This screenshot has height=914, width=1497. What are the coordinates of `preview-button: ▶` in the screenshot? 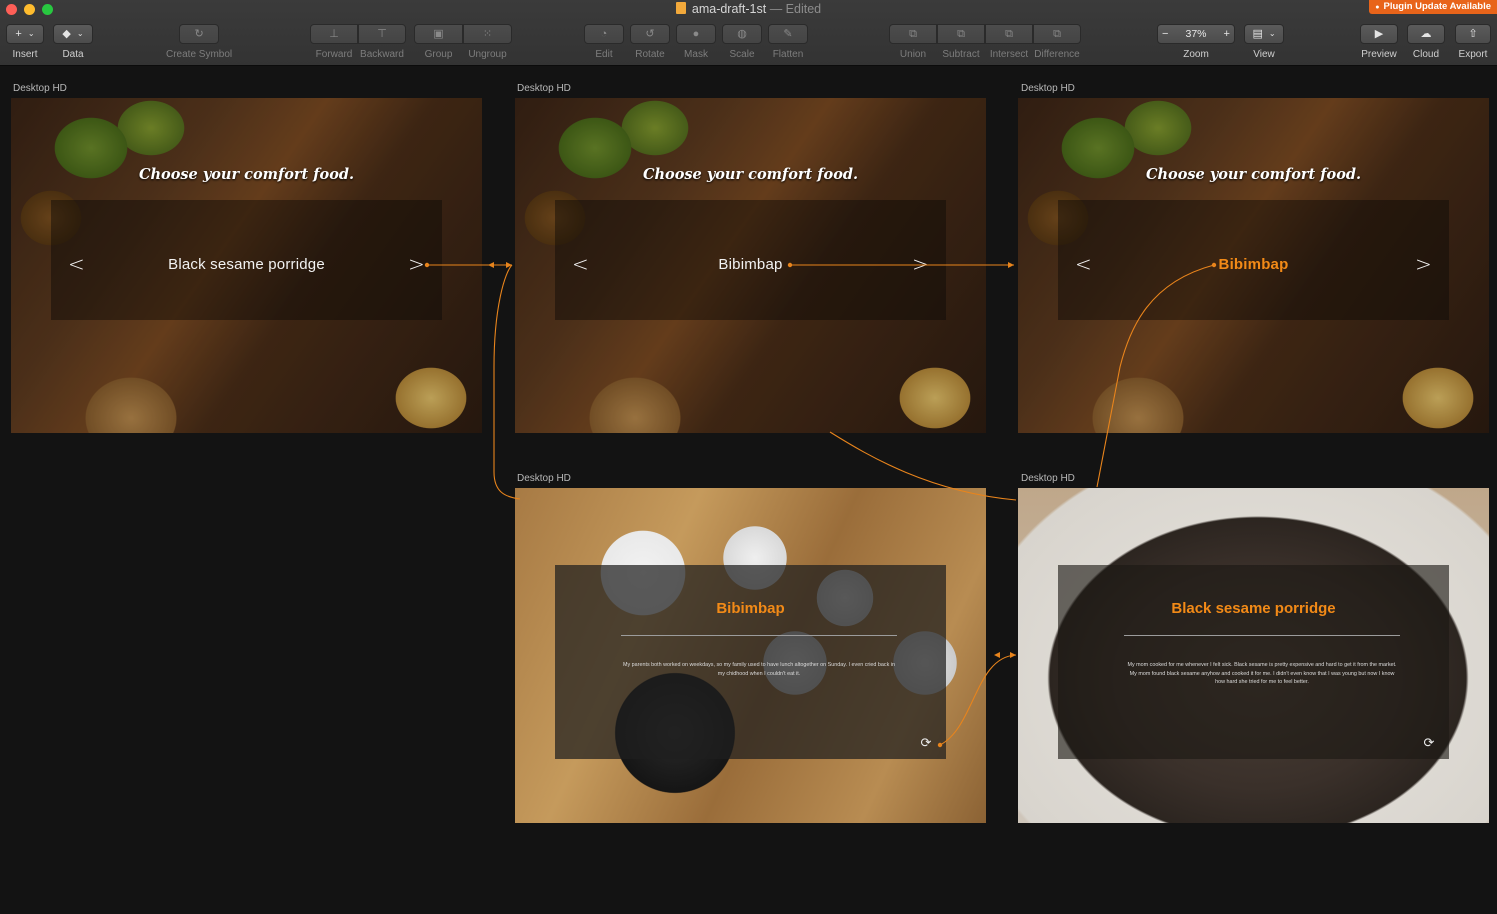 It's located at (1379, 34).